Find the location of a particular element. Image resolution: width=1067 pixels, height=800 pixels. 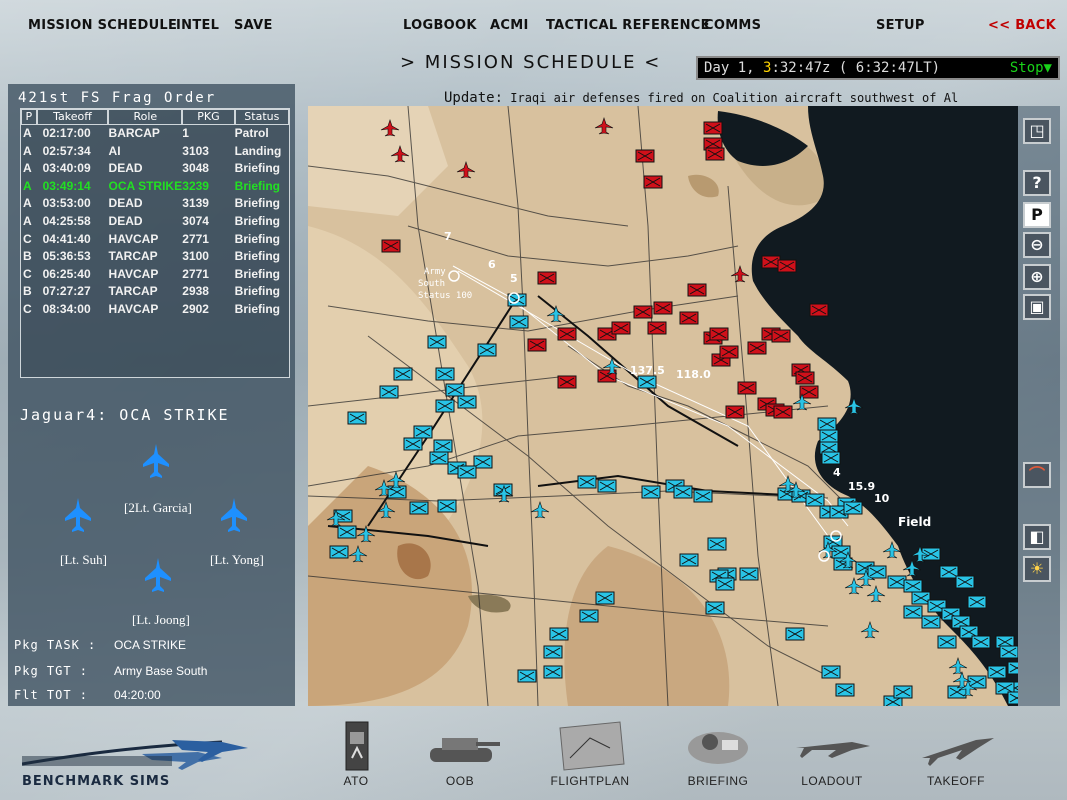

back-button: << BACK is located at coordinates (1022, 25).